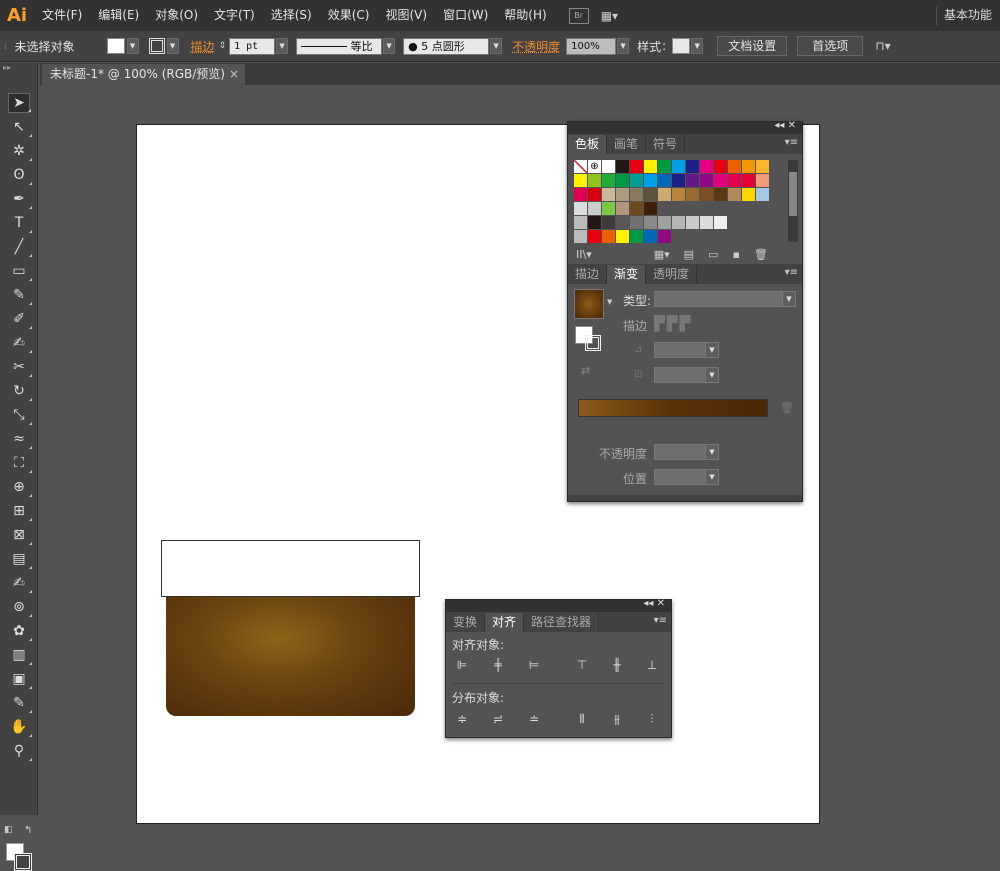 This screenshot has height=871, width=1000. What do you see at coordinates (20, 223) in the screenshot?
I see `type-tool-icon: T` at bounding box center [20, 223].